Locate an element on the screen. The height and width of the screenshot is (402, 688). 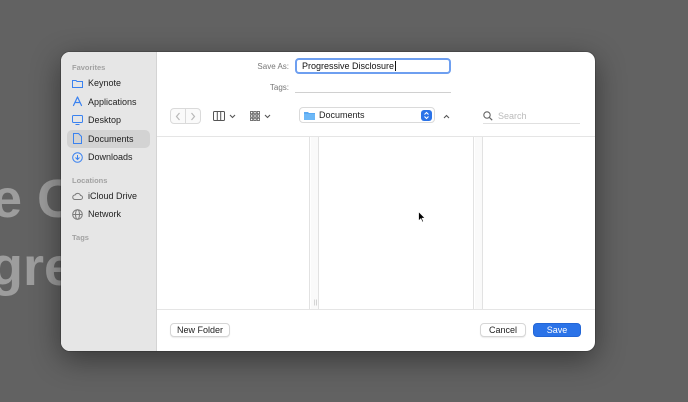
sidebar-item-label: Network is located at coordinates (105, 214).